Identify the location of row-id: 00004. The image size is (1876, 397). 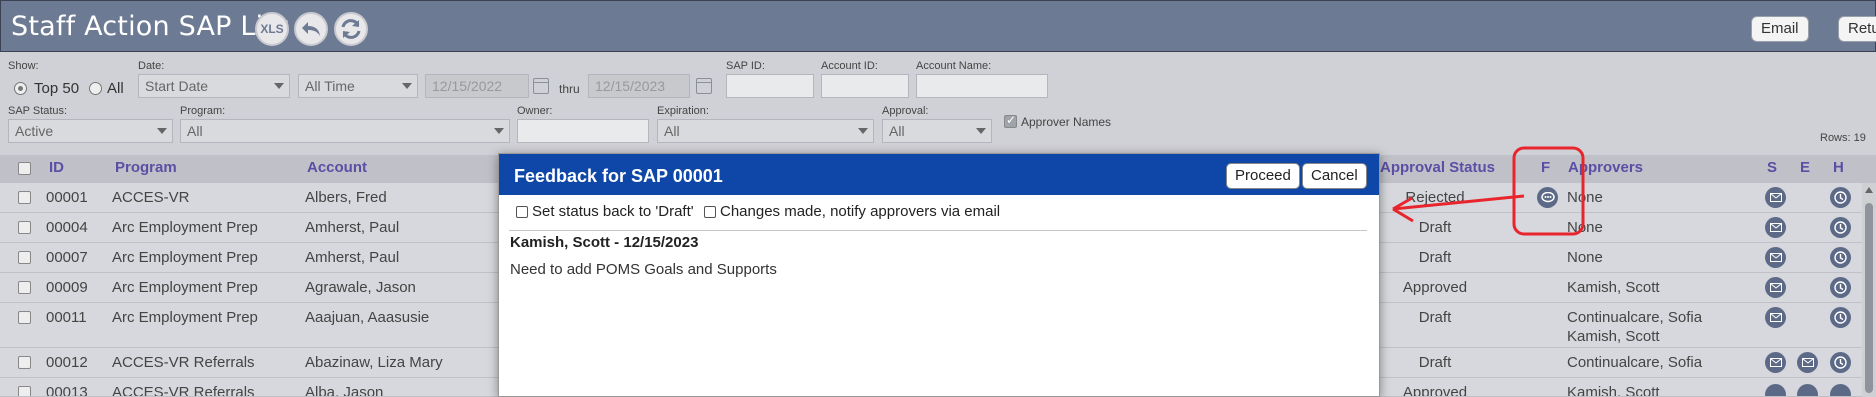
(67, 227).